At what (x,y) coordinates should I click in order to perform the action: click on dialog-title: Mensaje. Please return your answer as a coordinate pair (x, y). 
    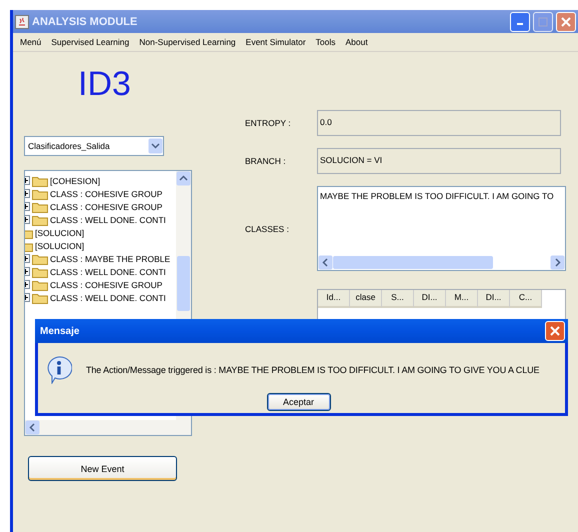
    Looking at the image, I should click on (60, 331).